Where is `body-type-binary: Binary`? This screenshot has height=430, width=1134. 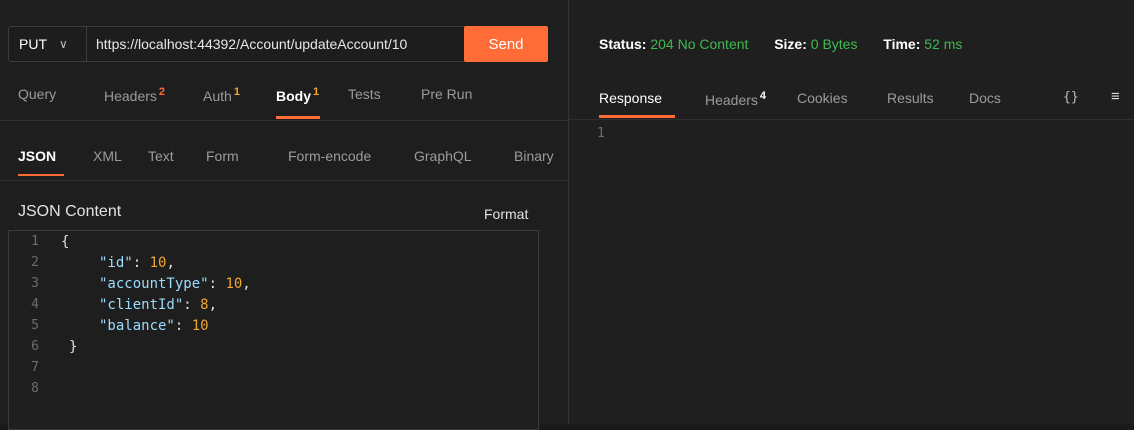
body-type-binary: Binary is located at coordinates (534, 156).